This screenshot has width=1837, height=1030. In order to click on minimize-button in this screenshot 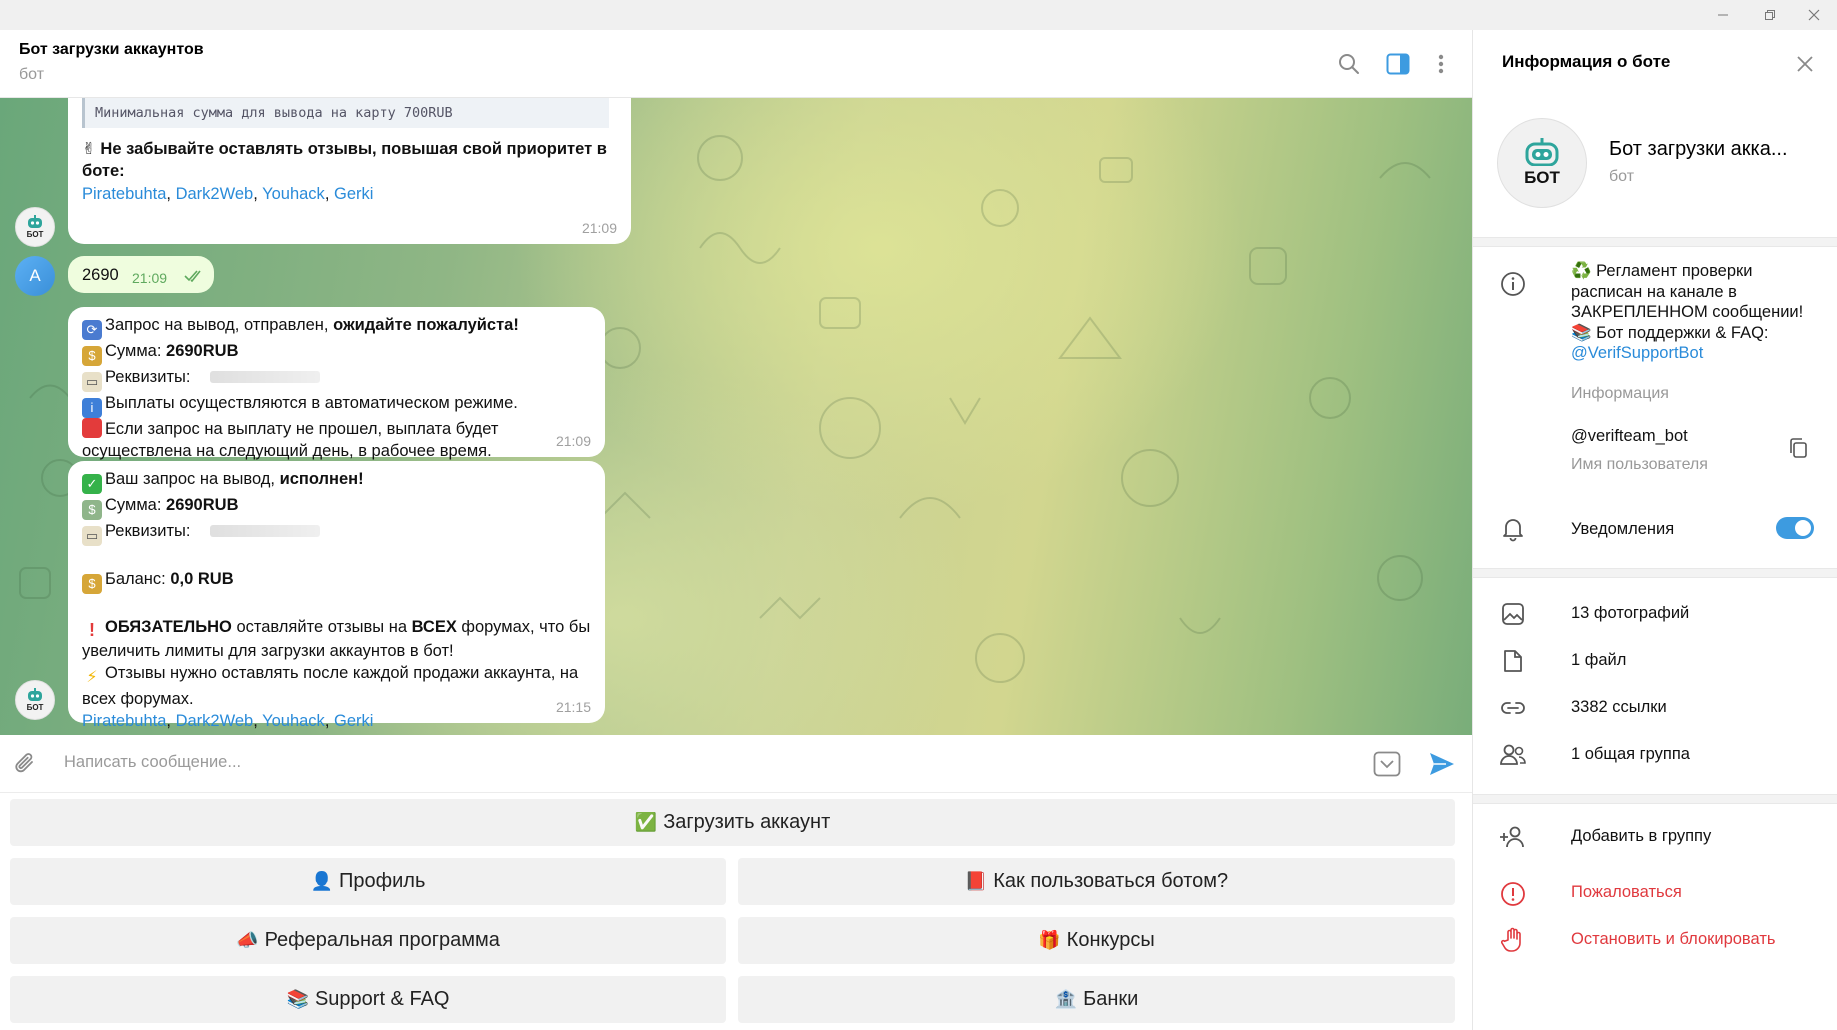, I will do `click(1723, 15)`.